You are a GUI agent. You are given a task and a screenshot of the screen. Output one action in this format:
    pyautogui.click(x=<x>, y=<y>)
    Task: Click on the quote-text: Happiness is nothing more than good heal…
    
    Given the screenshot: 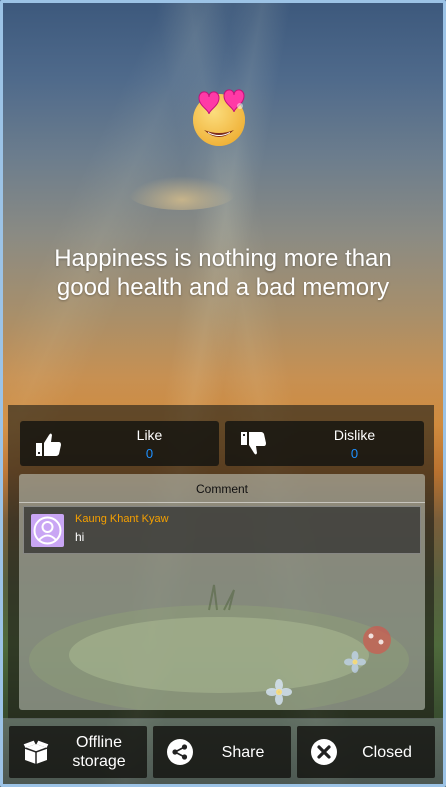 What is the action you would take?
    pyautogui.click(x=223, y=273)
    